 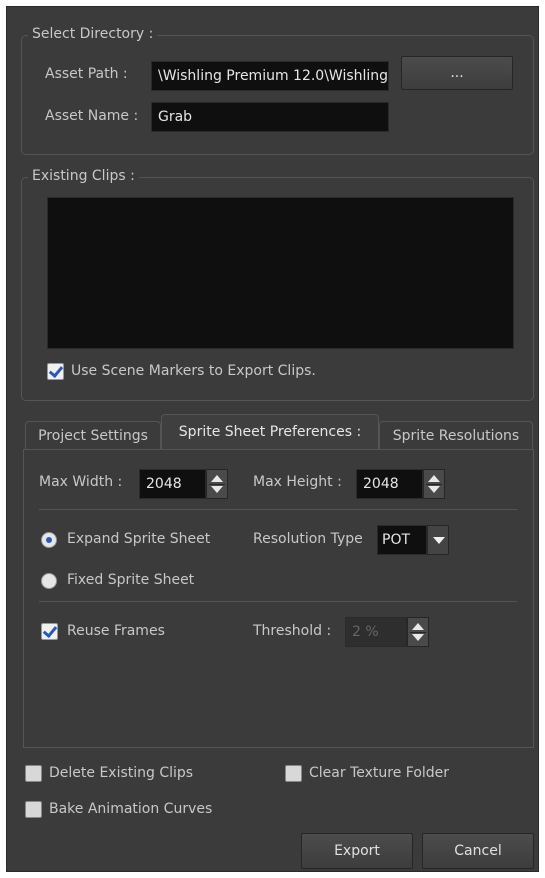 What do you see at coordinates (33, 773) in the screenshot?
I see `delete-existing-clips-checkbox` at bounding box center [33, 773].